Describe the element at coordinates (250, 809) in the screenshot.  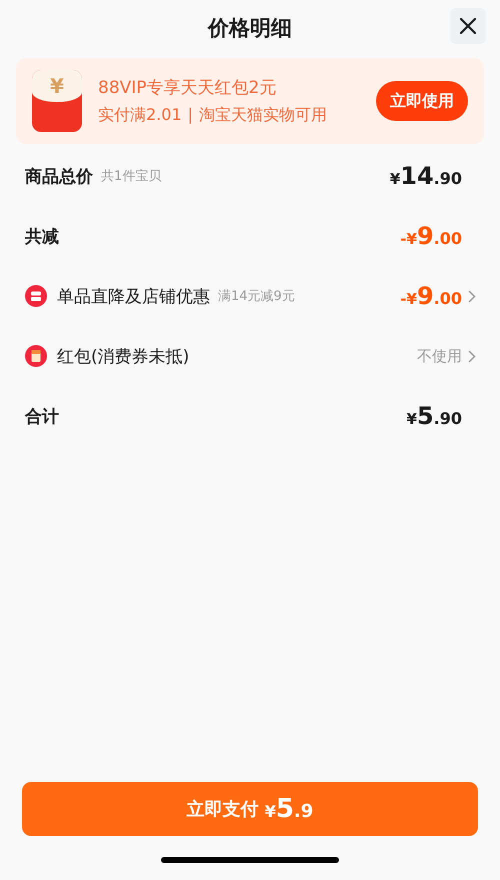
I see `pay-now-button: 立即支付 ¥5.9` at that location.